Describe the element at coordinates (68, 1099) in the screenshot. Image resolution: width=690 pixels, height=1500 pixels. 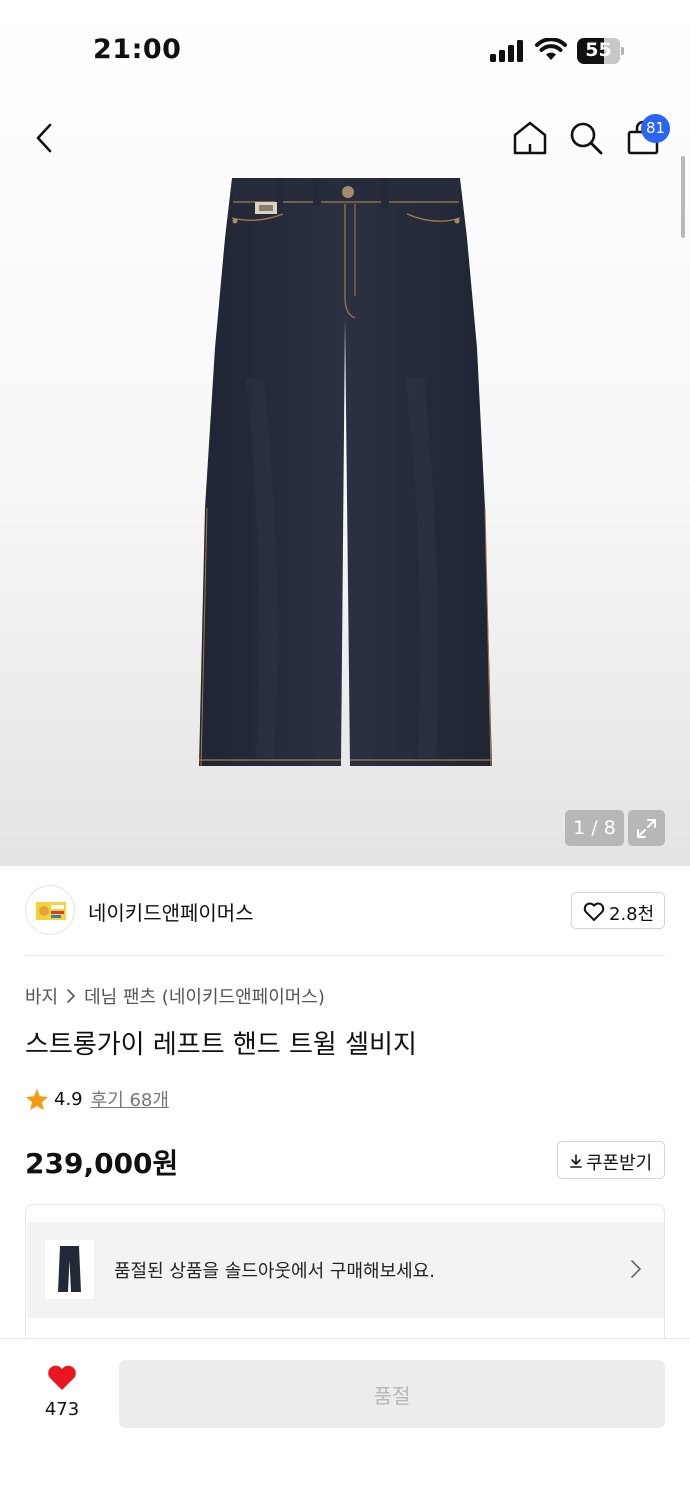
I see `rating-value: 4.9` at that location.